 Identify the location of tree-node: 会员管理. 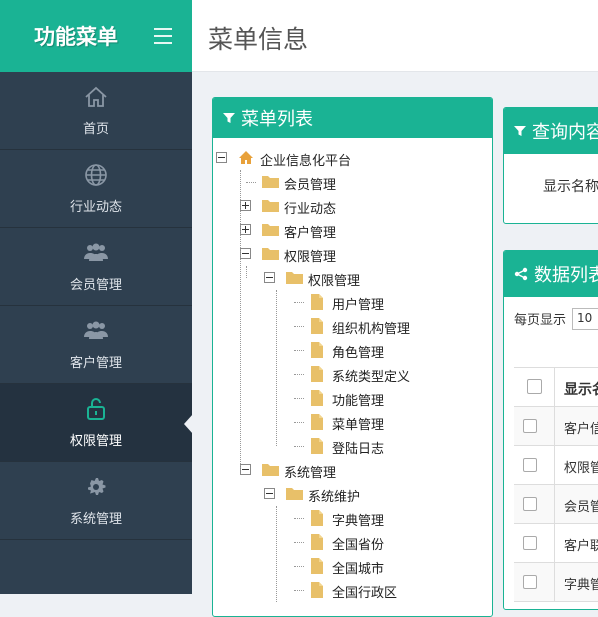
(352, 182).